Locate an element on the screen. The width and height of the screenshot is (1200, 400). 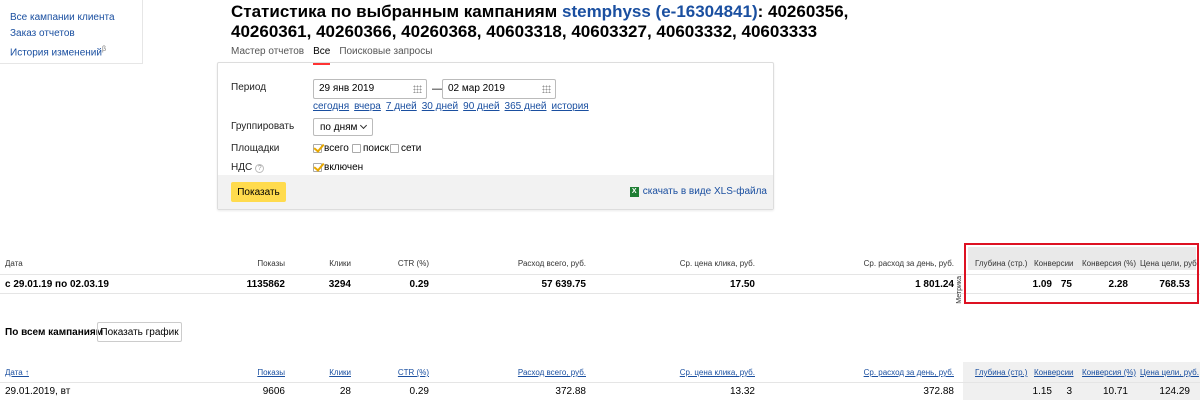
detail-header-conversions: Конверсии is located at coordinates (1054, 373).